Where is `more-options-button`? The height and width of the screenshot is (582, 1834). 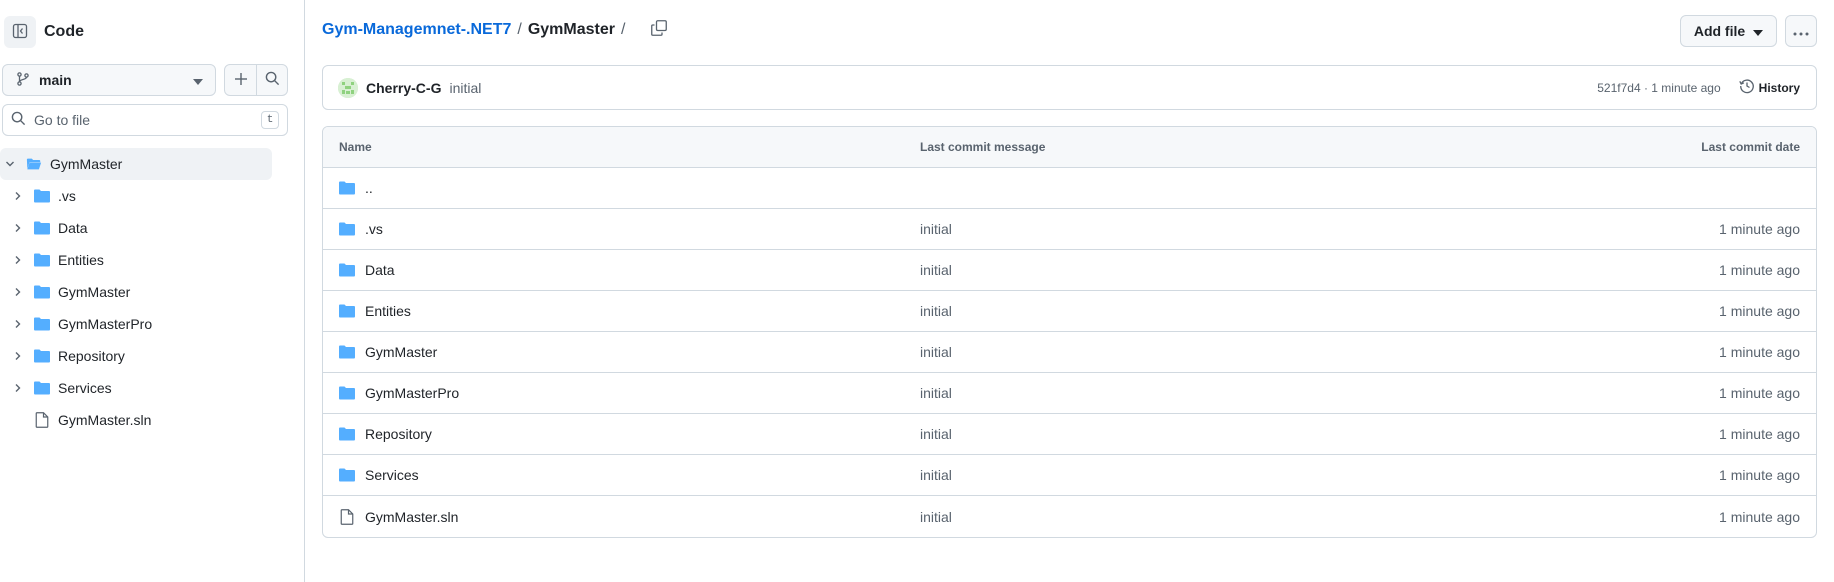 more-options-button is located at coordinates (1801, 31).